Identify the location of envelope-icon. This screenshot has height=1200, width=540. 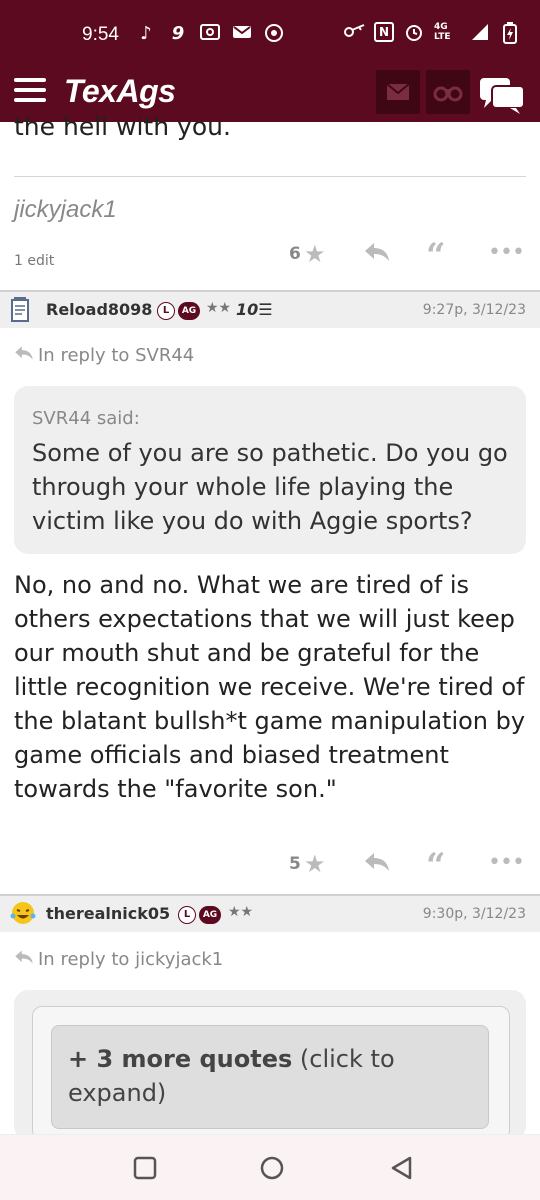
(398, 91).